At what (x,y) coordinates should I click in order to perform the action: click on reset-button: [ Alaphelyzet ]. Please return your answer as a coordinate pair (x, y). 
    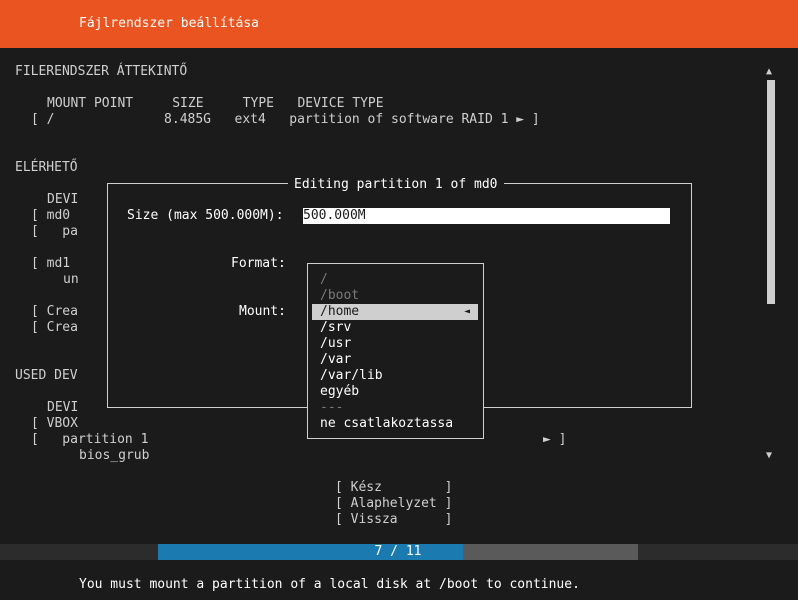
    Looking at the image, I should click on (393, 504).